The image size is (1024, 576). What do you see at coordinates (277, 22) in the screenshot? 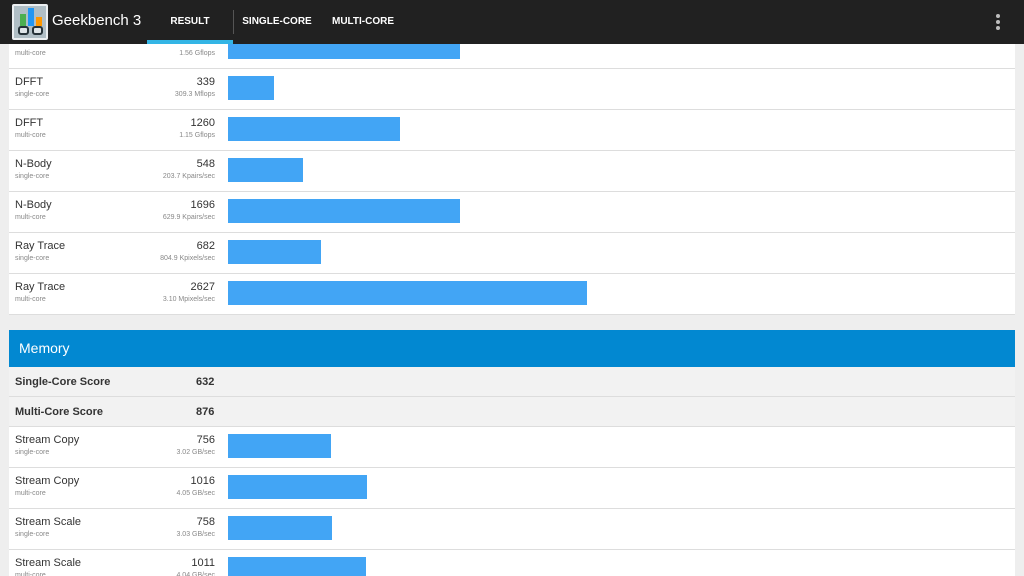
I see `tab-single-core: SINGLE-CORE` at bounding box center [277, 22].